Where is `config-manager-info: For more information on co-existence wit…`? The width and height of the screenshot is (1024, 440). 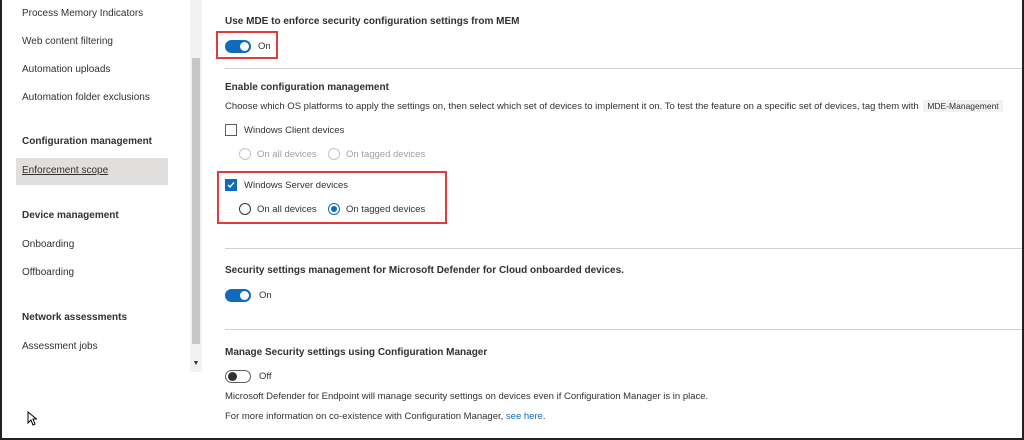
config-manager-info: For more information on co-existence wit… is located at coordinates (385, 416).